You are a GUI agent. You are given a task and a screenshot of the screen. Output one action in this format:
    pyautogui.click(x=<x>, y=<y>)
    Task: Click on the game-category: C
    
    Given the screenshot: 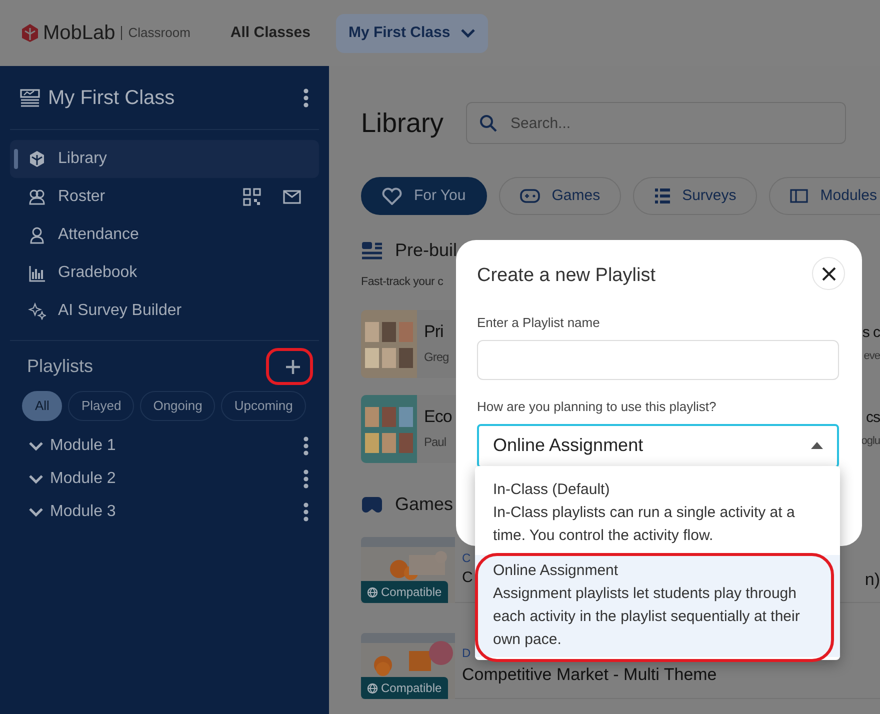 What is the action you would take?
    pyautogui.click(x=466, y=559)
    